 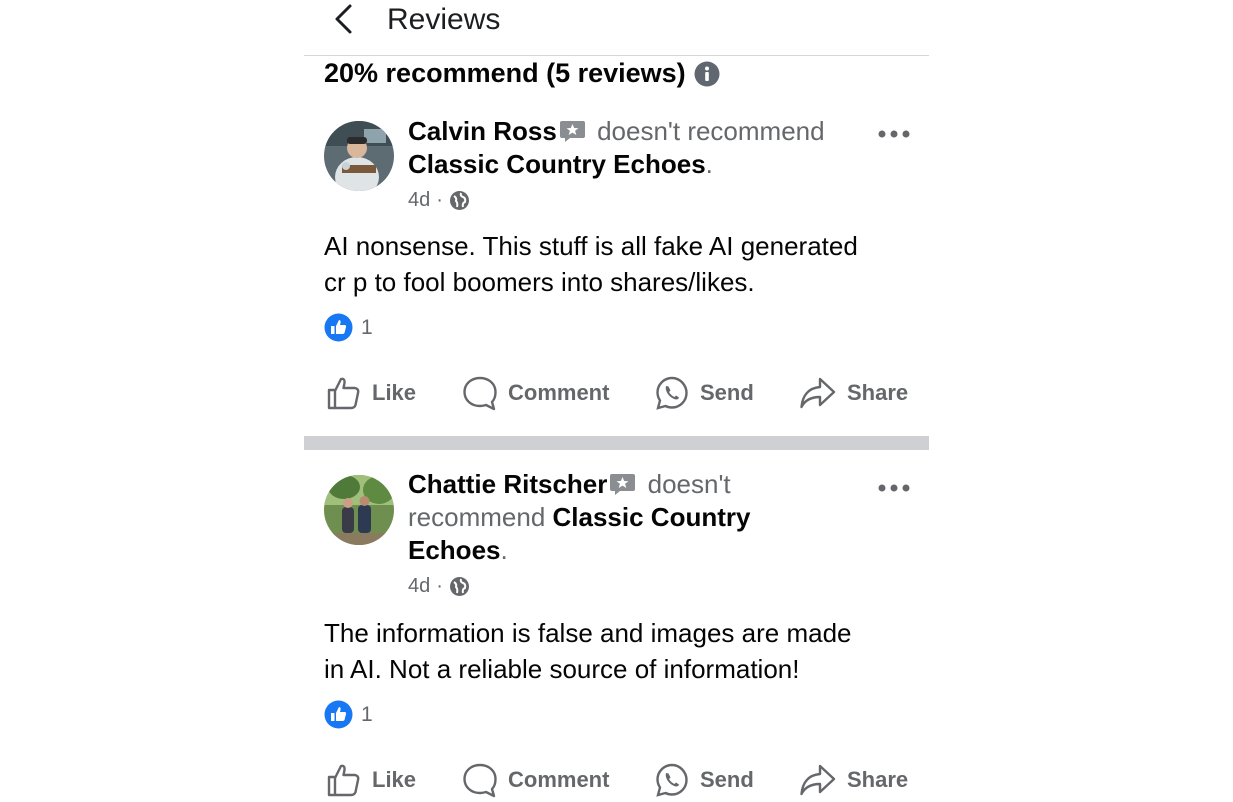 I want to click on section-divider, so click(x=616, y=443).